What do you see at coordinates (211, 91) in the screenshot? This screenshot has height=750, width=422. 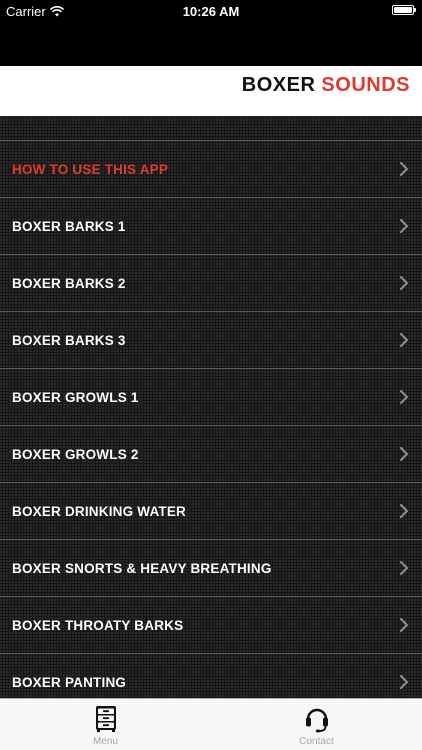 I see `app-header: BOXER SOUNDS` at bounding box center [211, 91].